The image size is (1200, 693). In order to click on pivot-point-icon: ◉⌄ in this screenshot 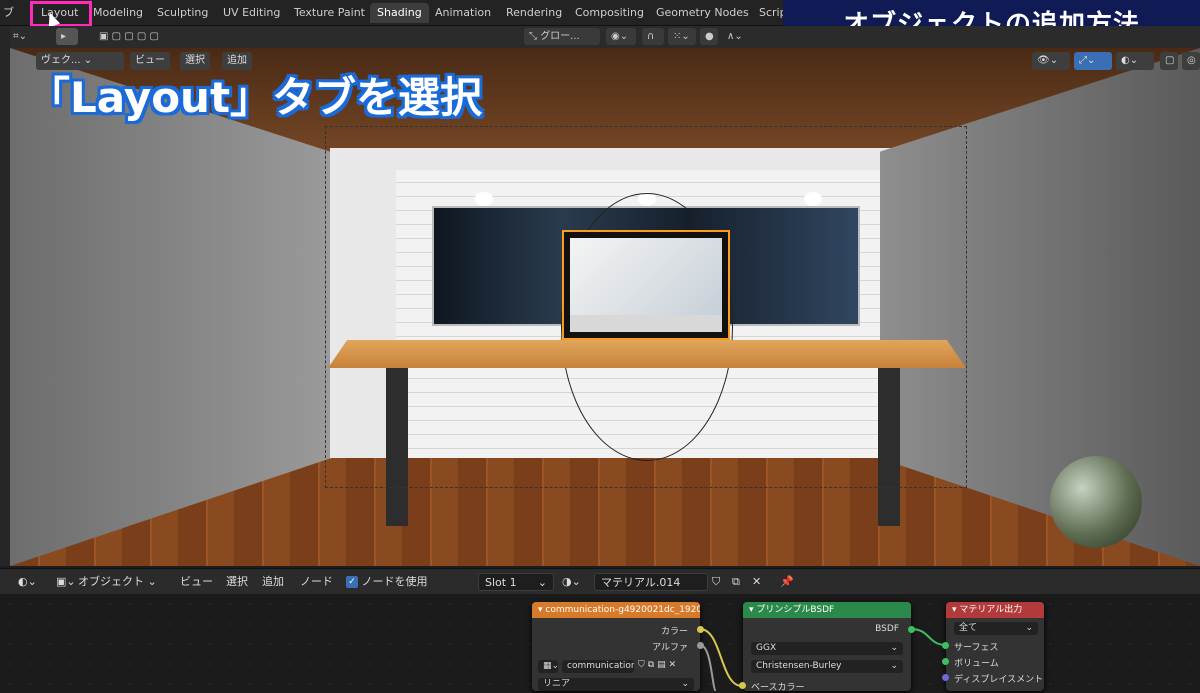, I will do `click(621, 36)`.